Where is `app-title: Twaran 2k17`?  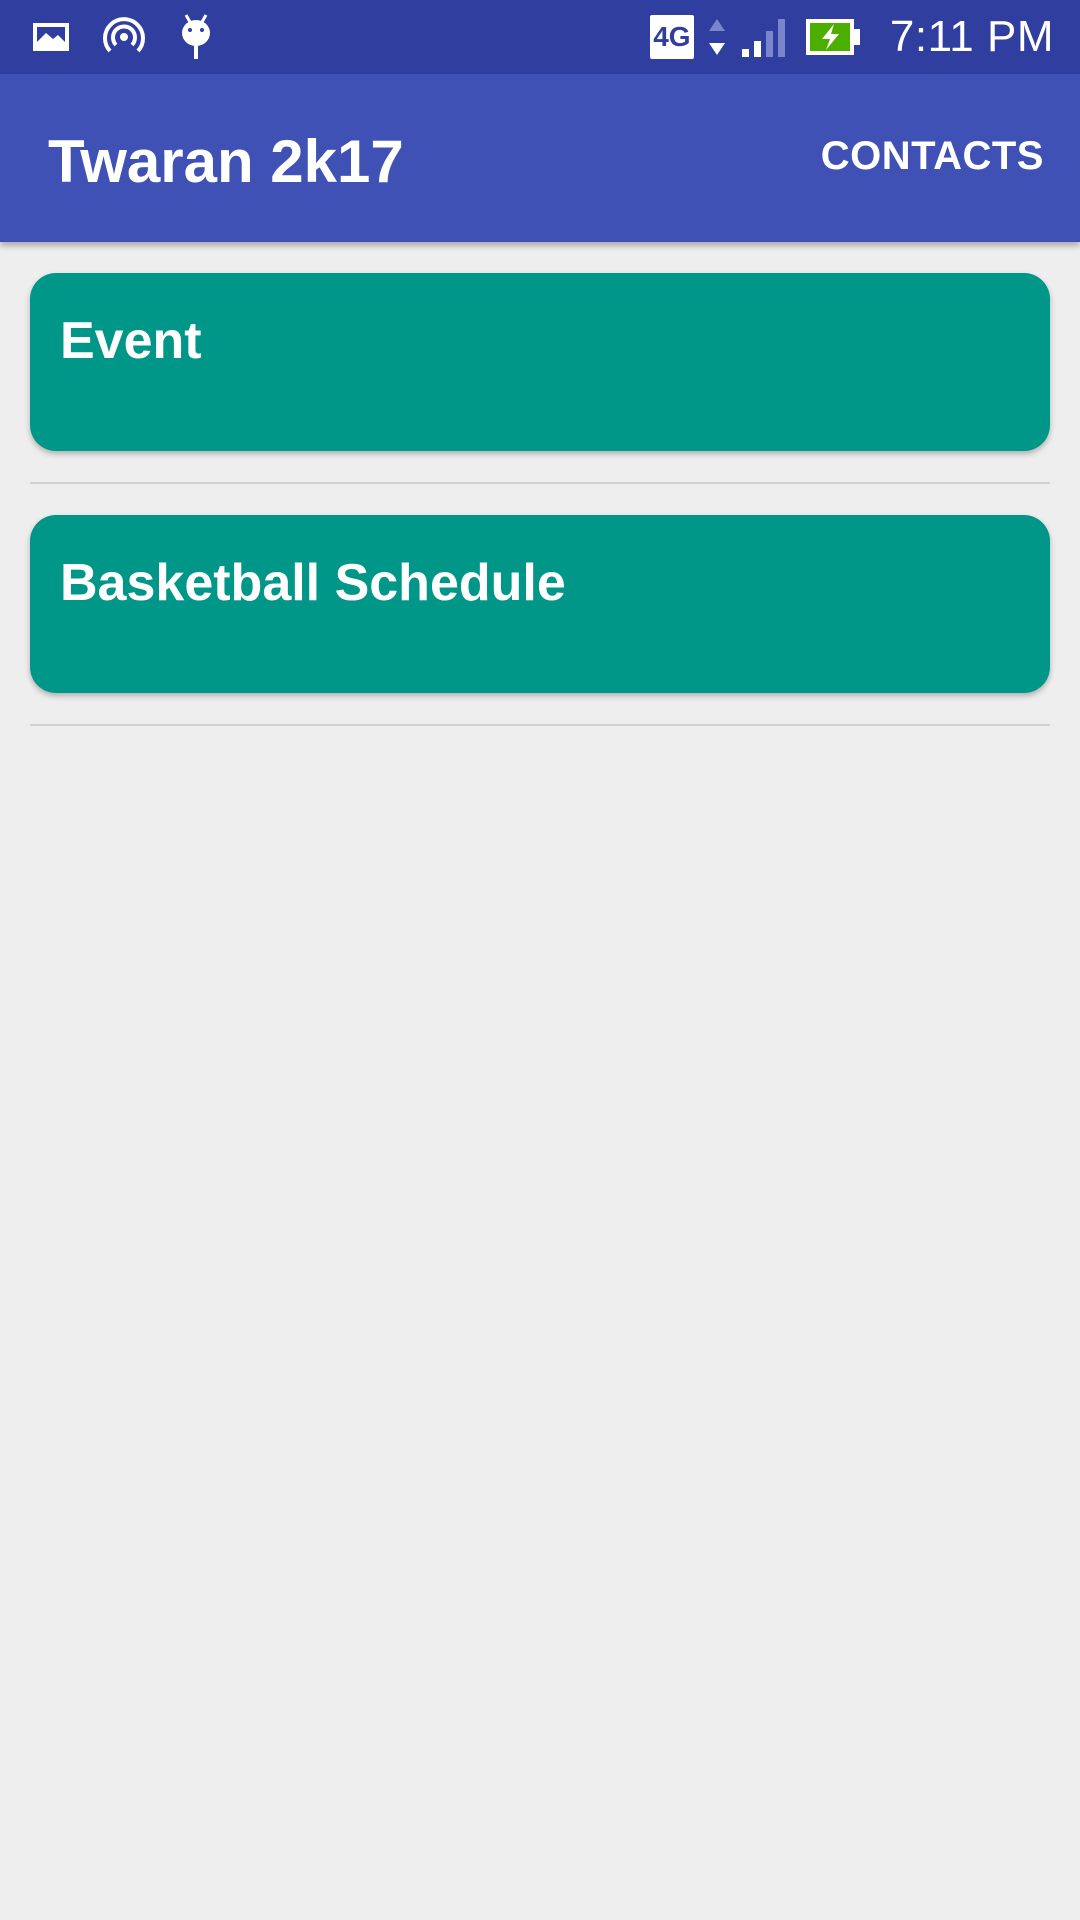 app-title: Twaran 2k17 is located at coordinates (226, 161).